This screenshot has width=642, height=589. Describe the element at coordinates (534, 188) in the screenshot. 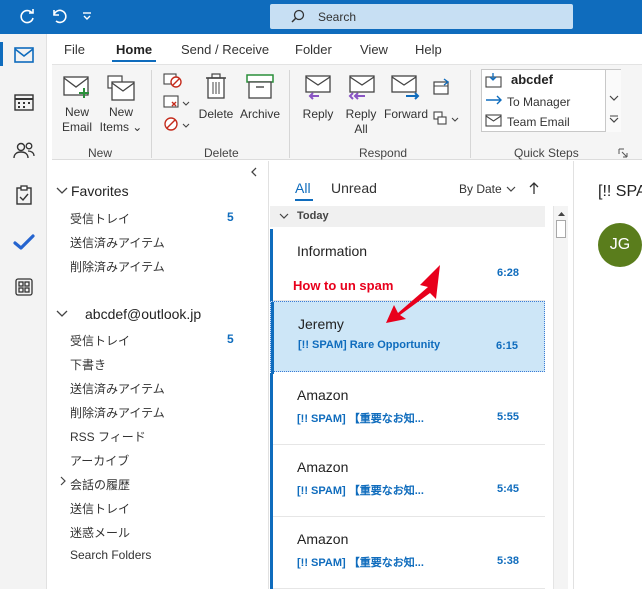

I see `sort-direction-icon` at that location.